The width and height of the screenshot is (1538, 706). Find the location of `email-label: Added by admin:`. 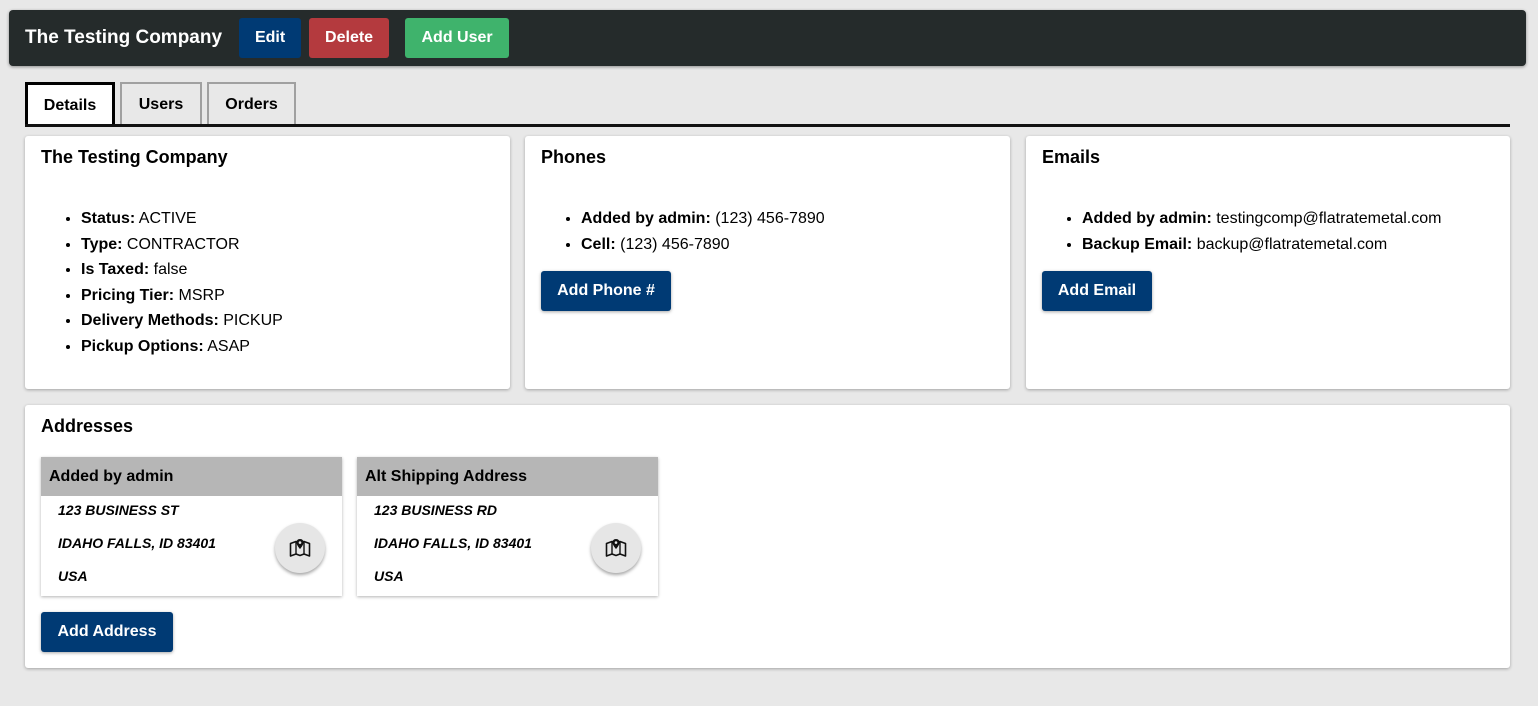

email-label: Added by admin: is located at coordinates (1147, 218).